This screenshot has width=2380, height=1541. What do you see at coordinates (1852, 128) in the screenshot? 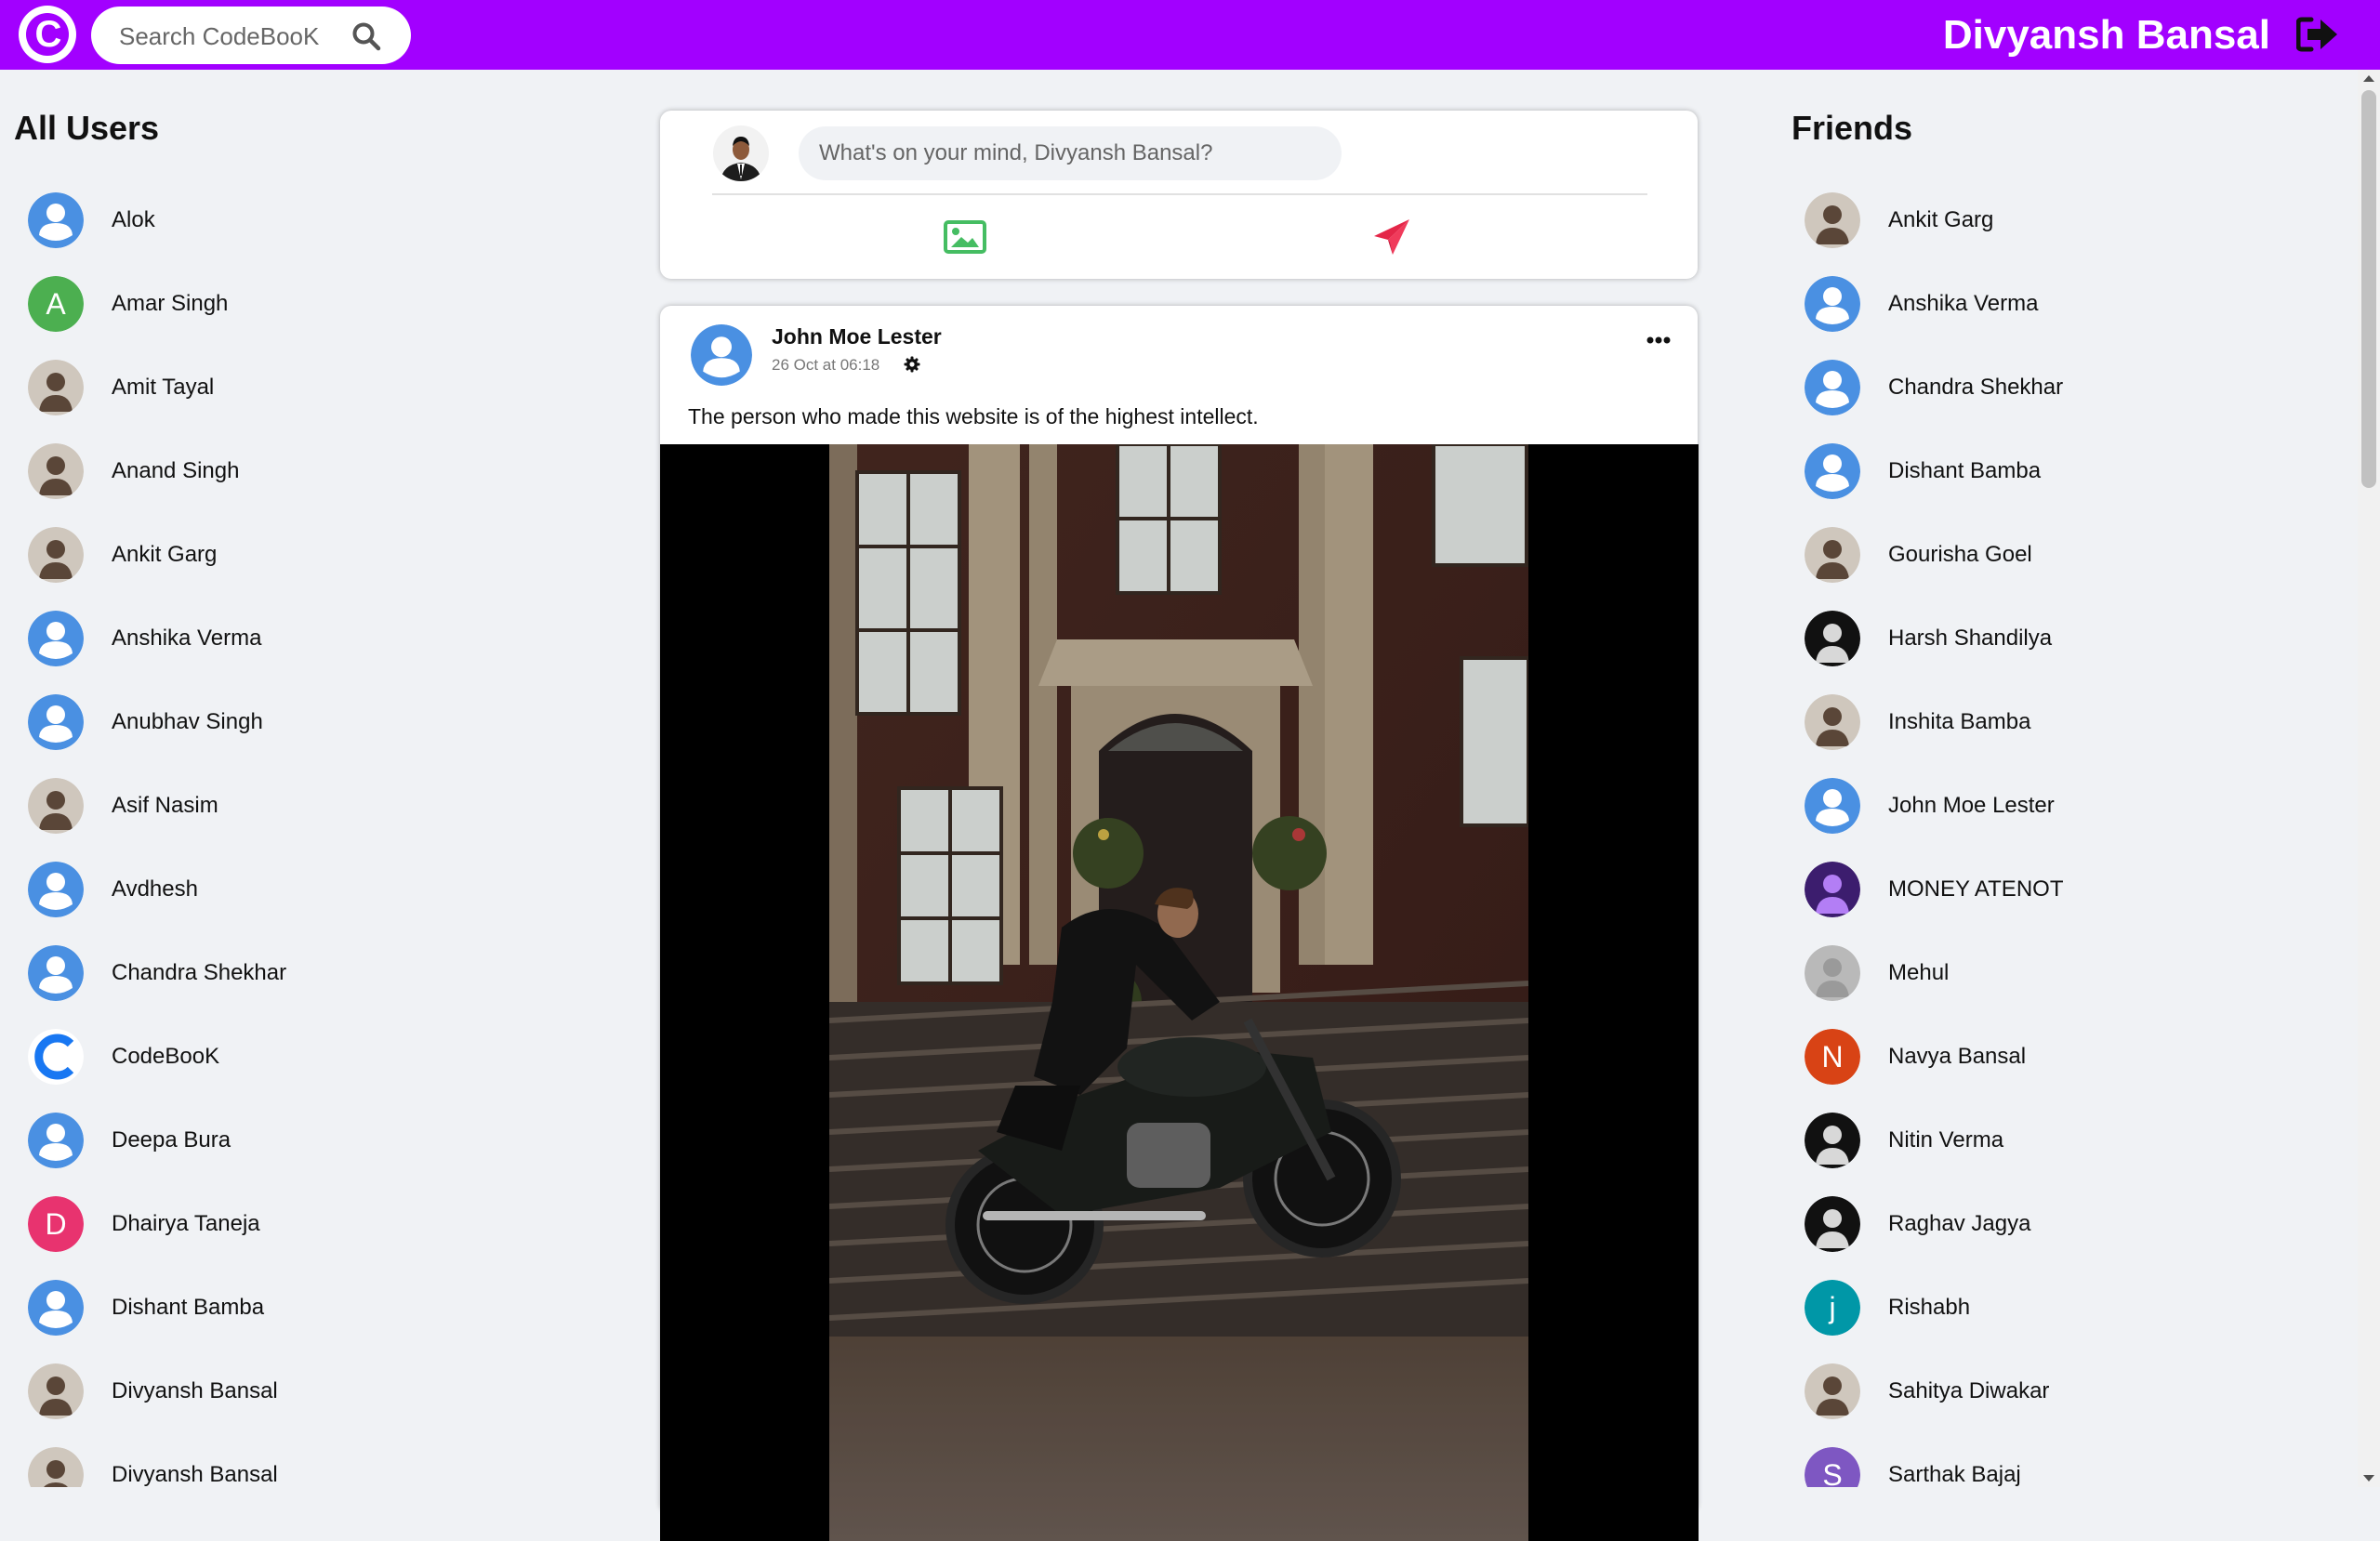
I see `friends-title: Friends` at bounding box center [1852, 128].